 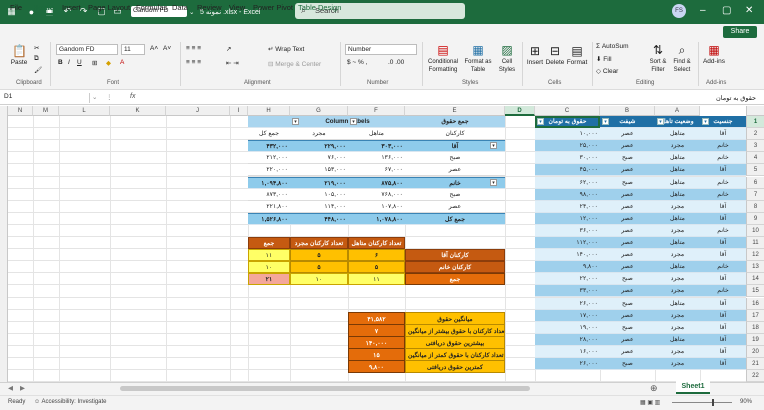 I want to click on tab-view: View, so click(x=237, y=7).